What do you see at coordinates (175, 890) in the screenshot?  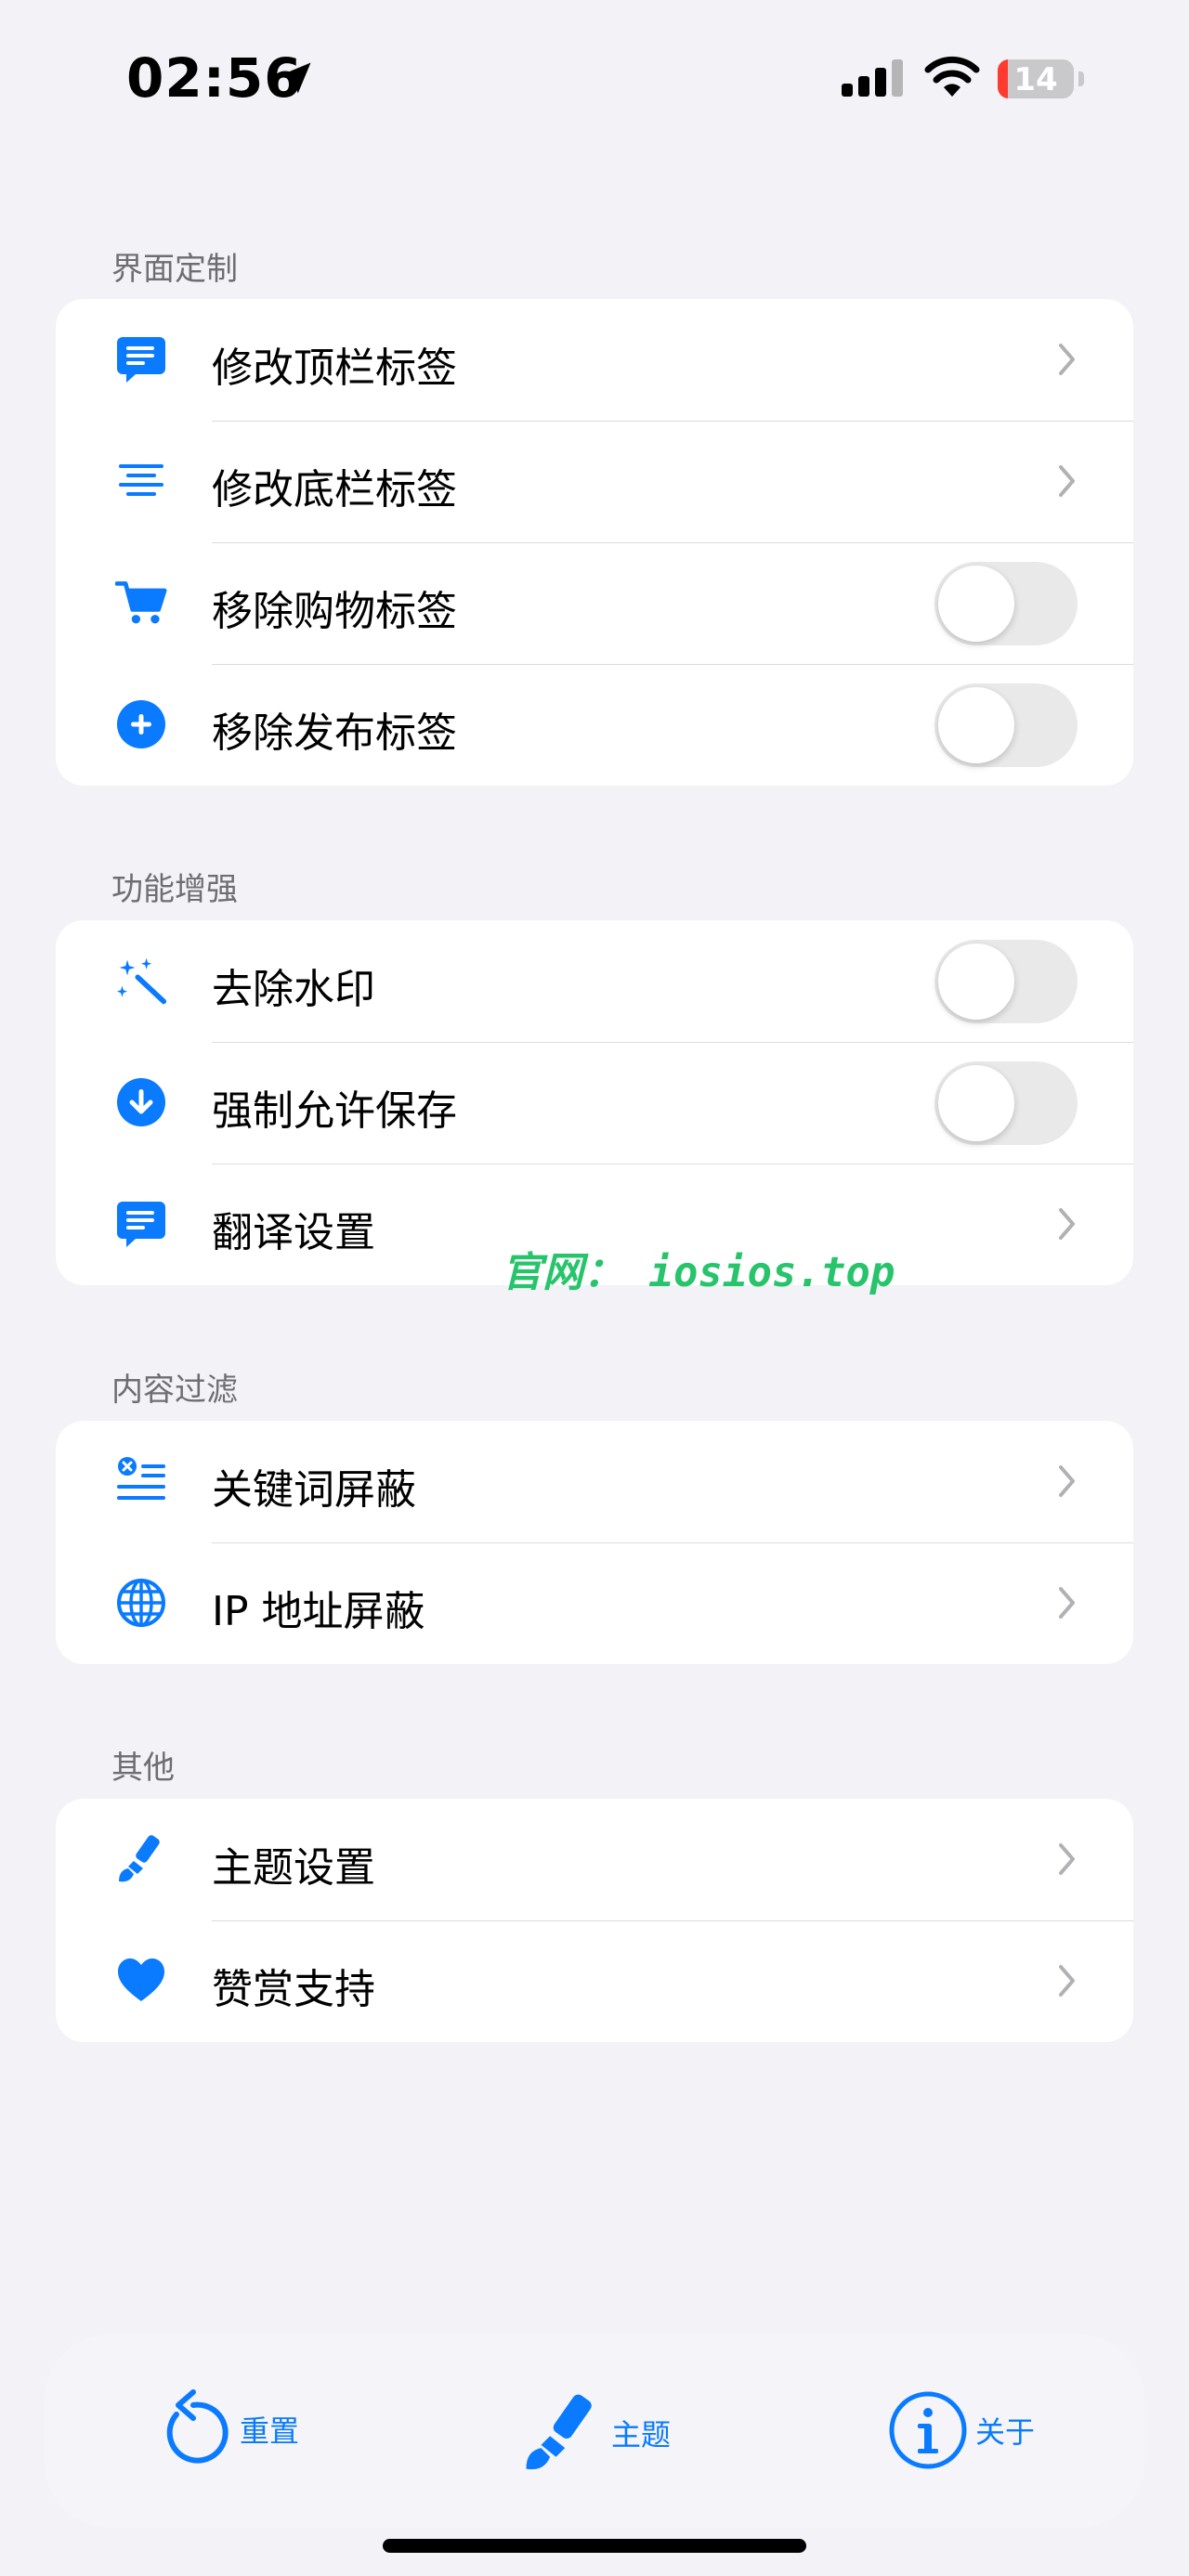 I see `section-header-enhance: 功能增强` at bounding box center [175, 890].